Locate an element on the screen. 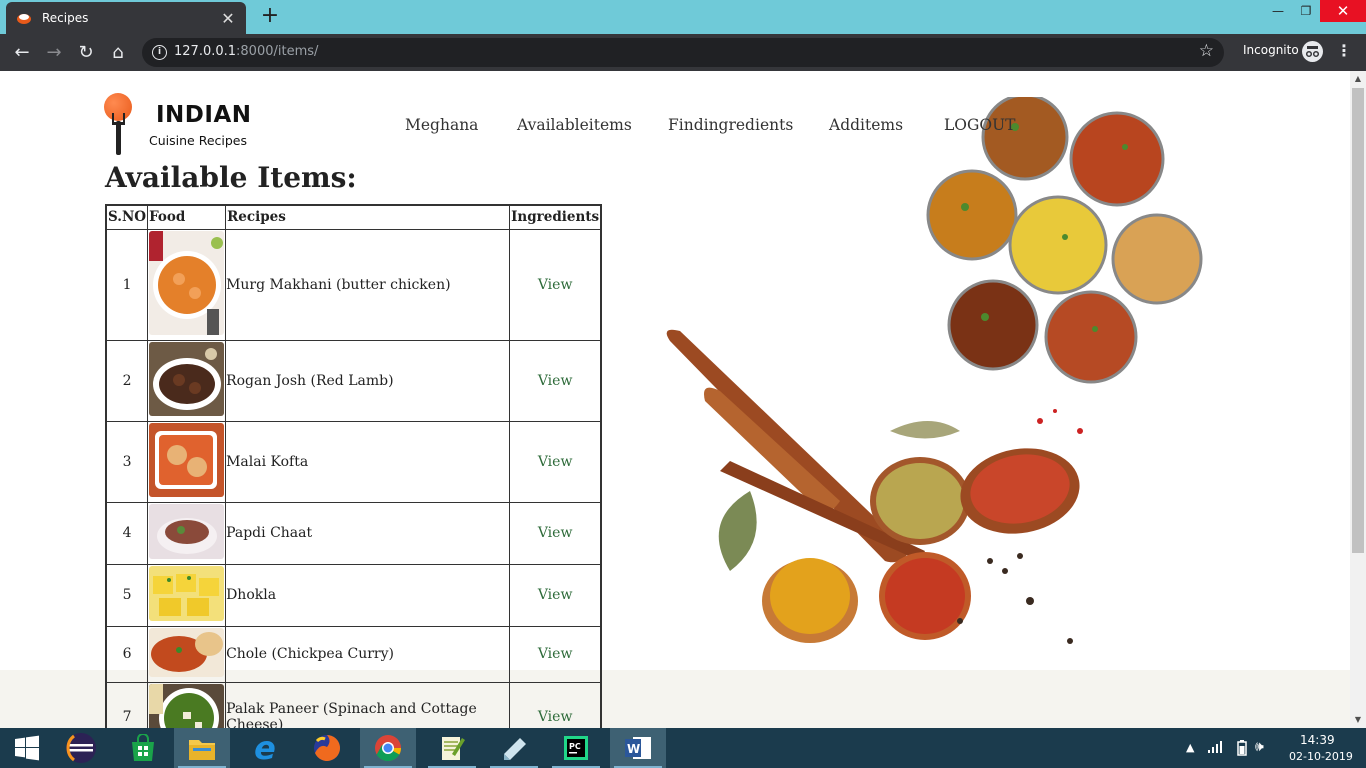 The height and width of the screenshot is (768, 1366). column-header-ingredients: Ingredients is located at coordinates (555, 217).